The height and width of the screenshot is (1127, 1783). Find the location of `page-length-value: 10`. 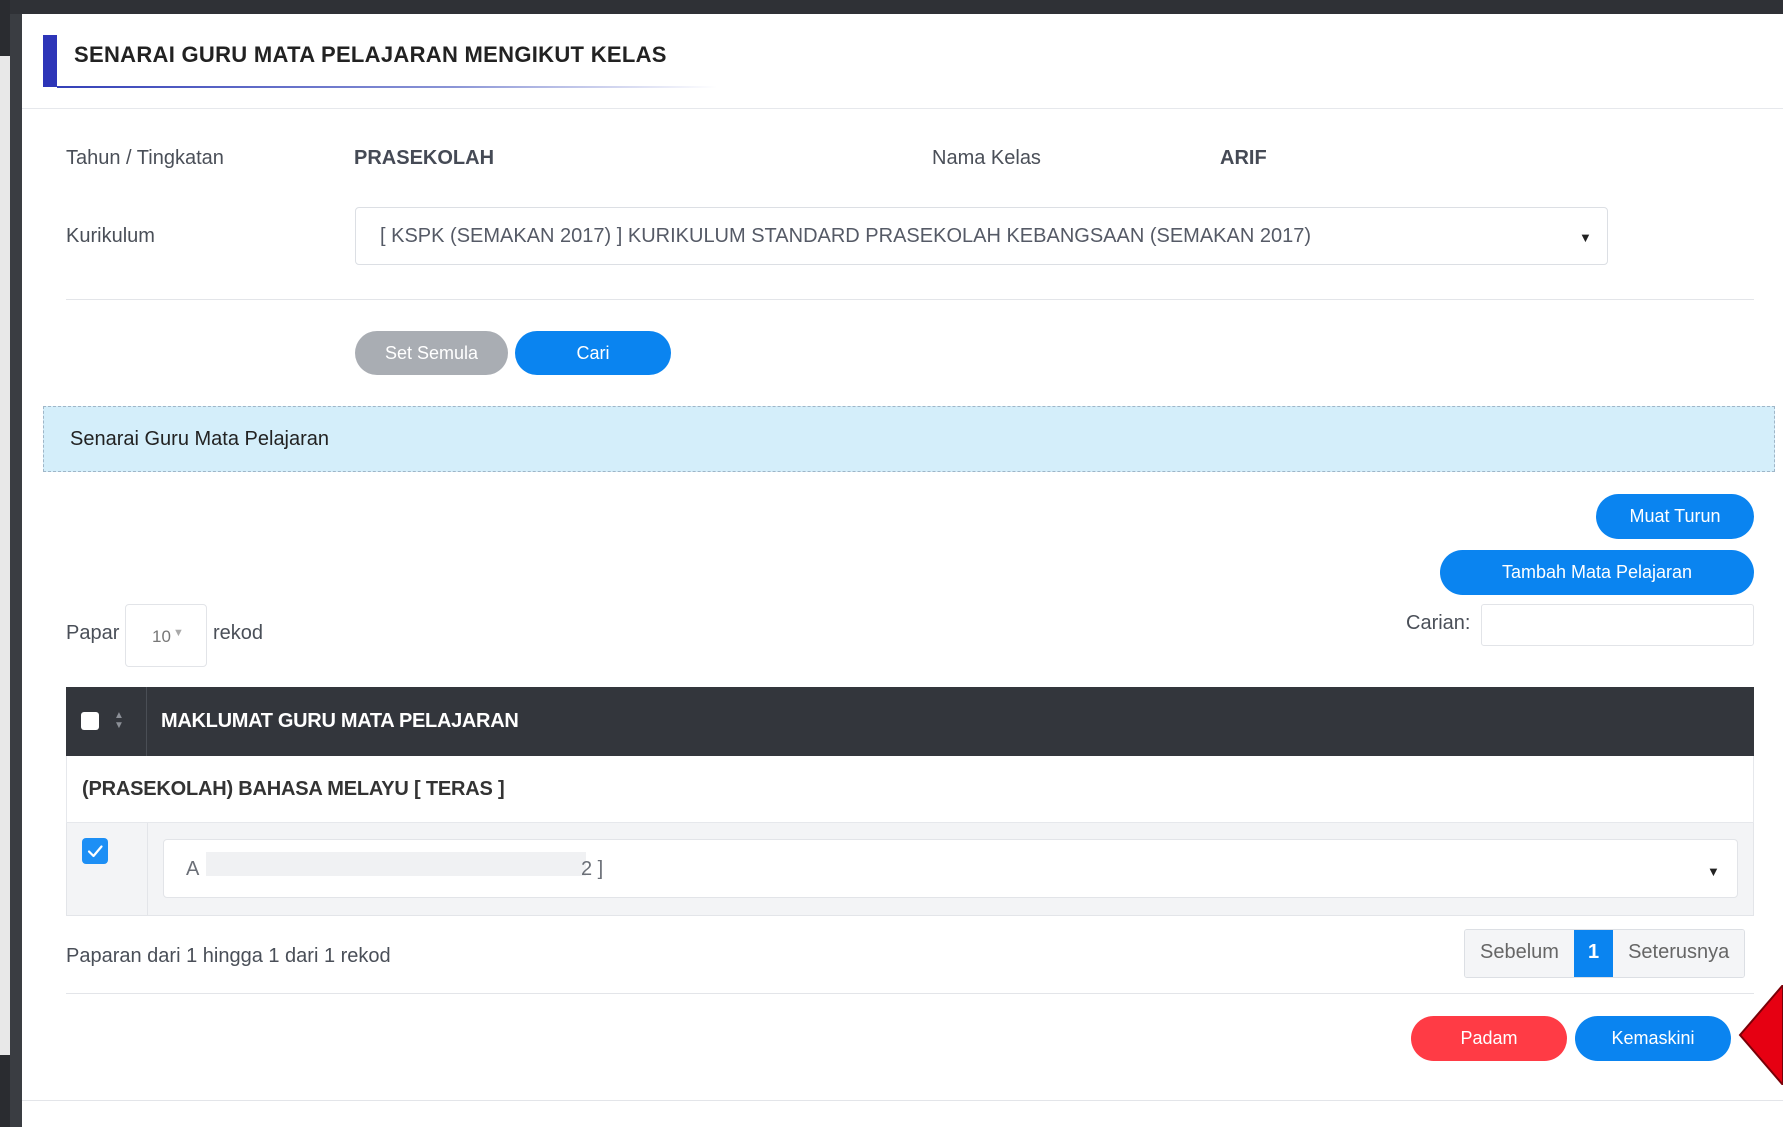

page-length-value: 10 is located at coordinates (161, 636).